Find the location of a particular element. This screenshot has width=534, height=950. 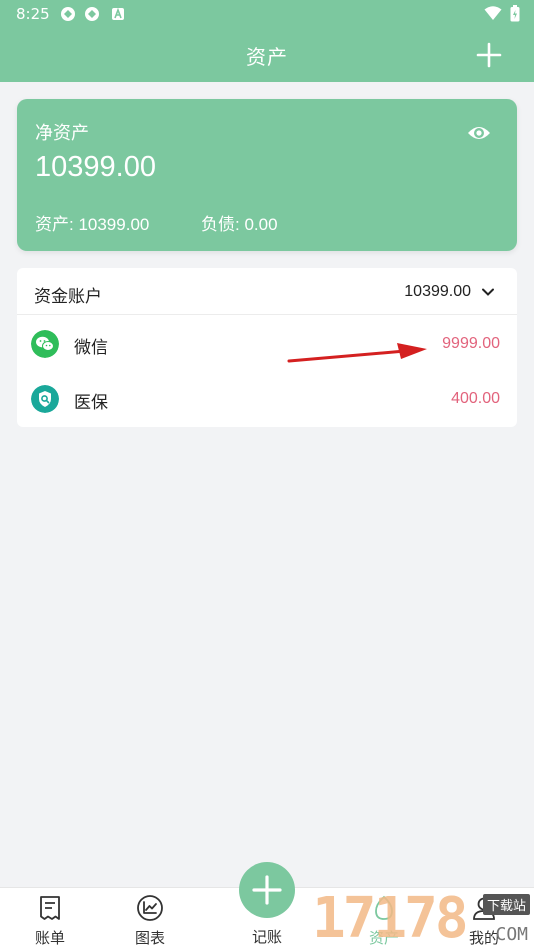

tab-label: 账单 is located at coordinates (49, 938).